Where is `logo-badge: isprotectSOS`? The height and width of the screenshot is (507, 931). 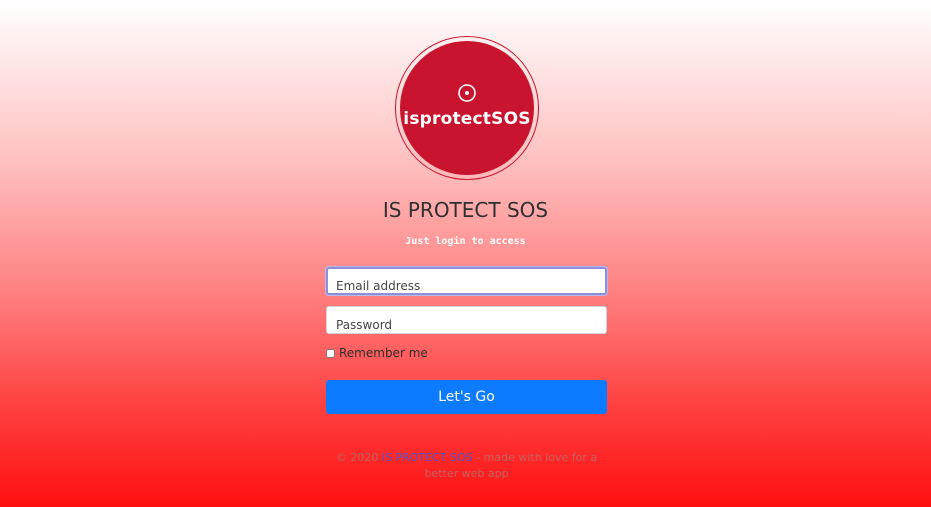
logo-badge: isprotectSOS is located at coordinates (467, 108).